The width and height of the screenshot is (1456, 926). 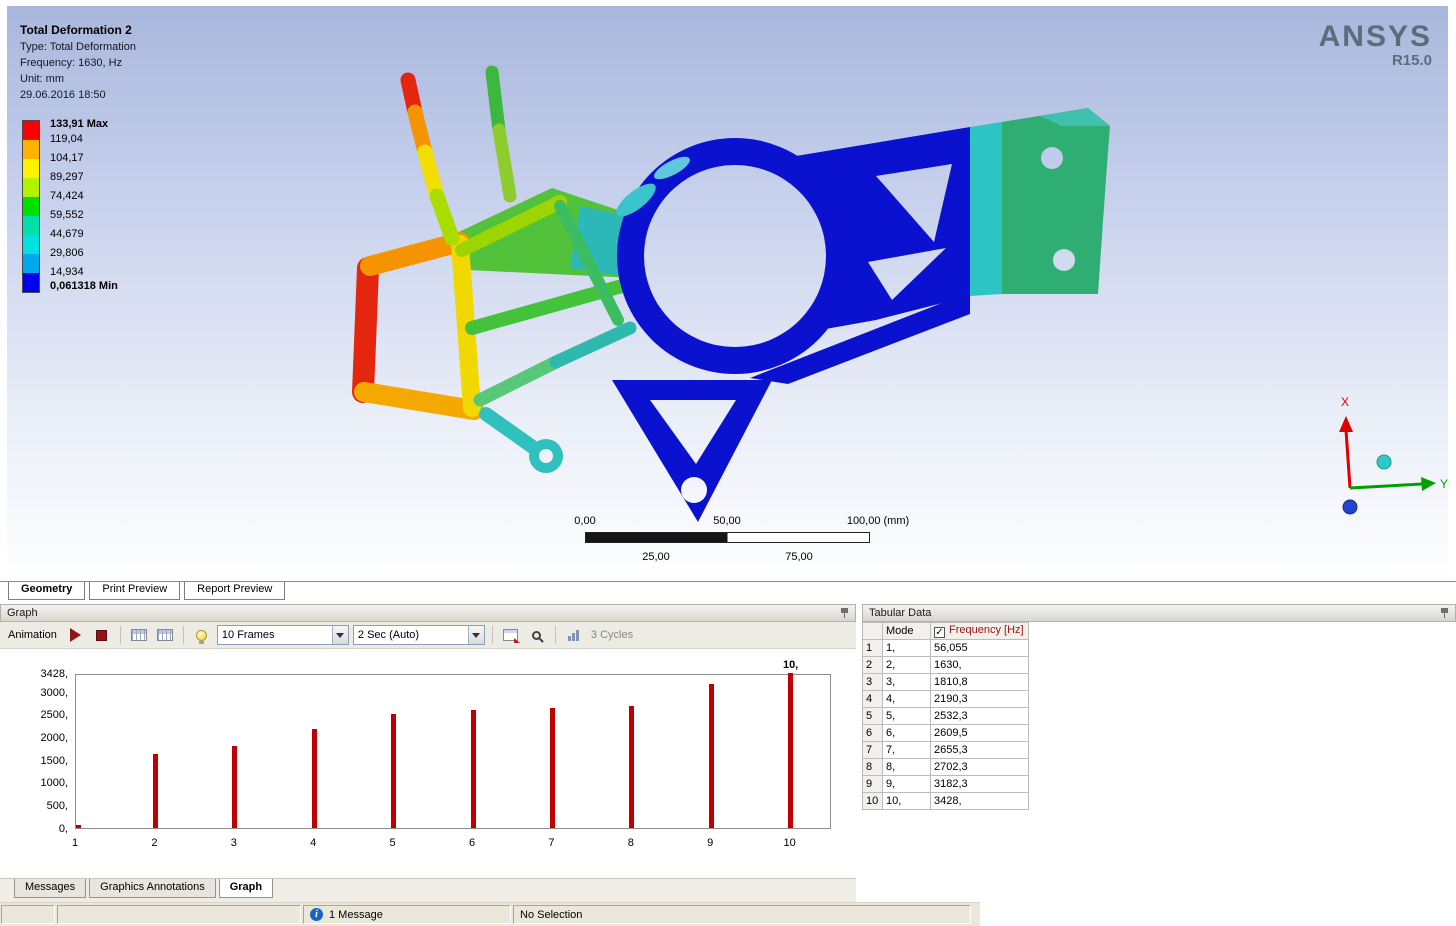 I want to click on view-tab-print-preview: Print Preview, so click(x=135, y=591).